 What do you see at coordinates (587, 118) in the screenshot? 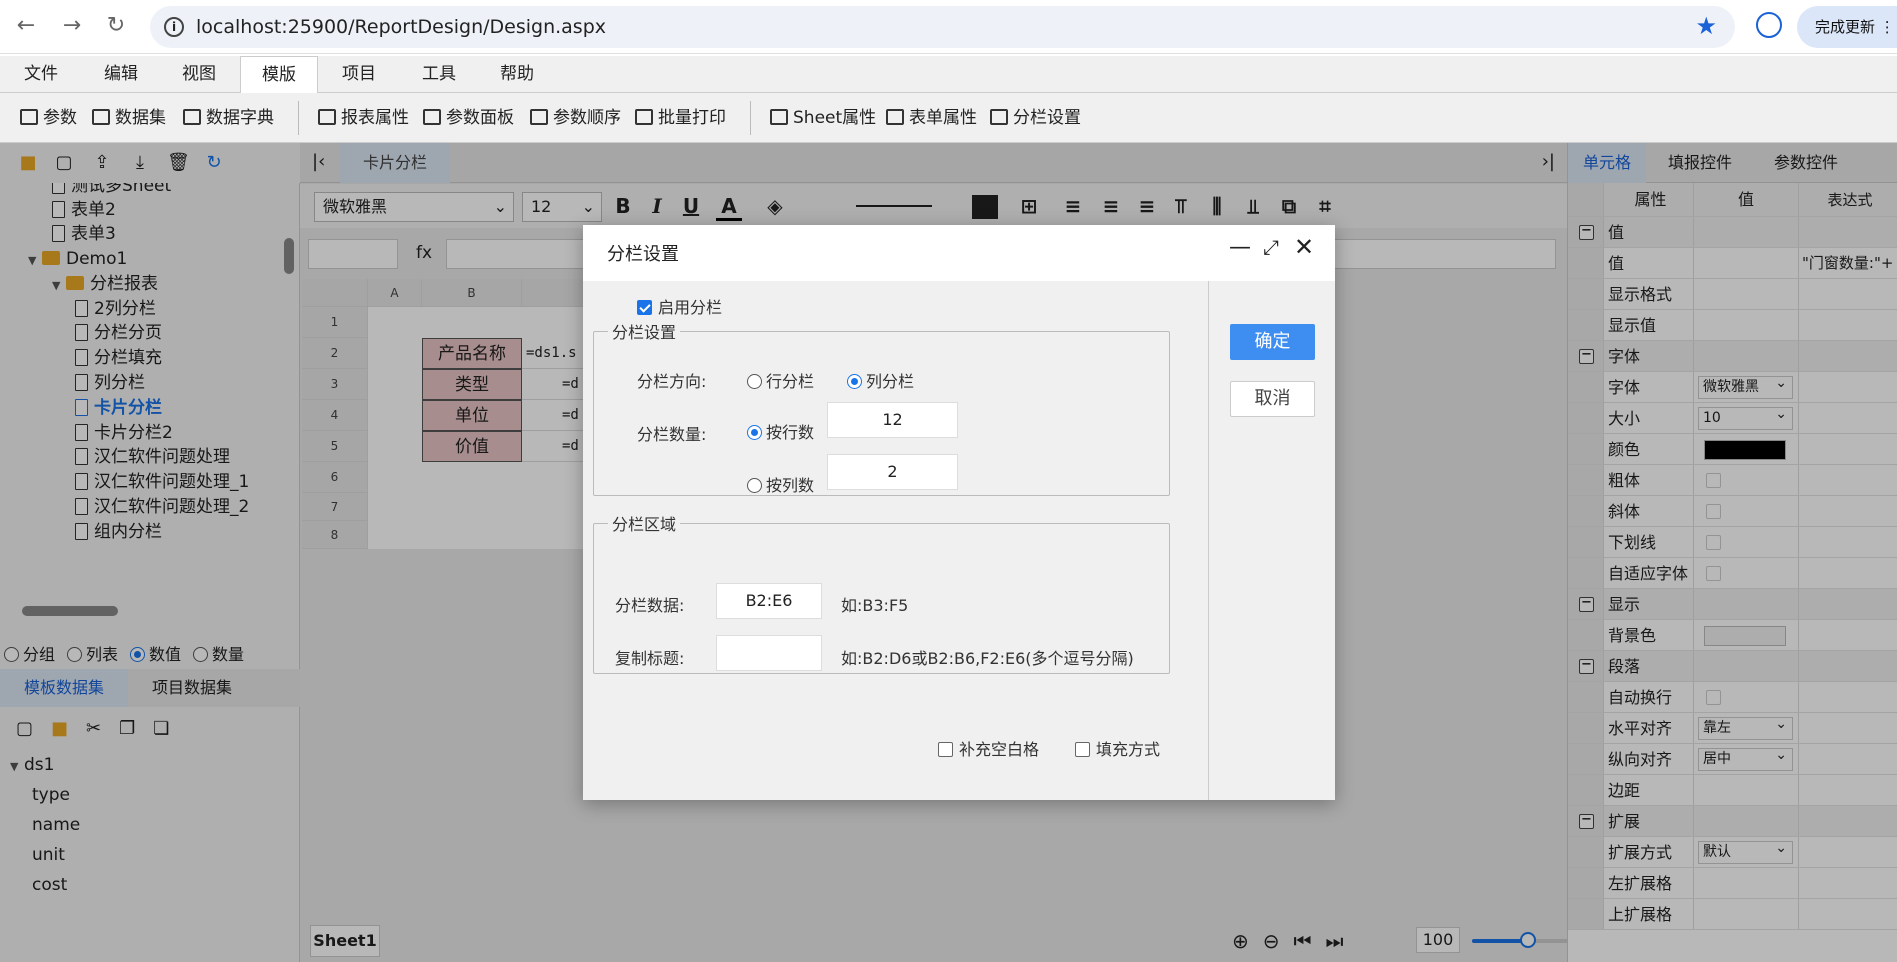
I see `toolbar-label: 参数顺序` at bounding box center [587, 118].